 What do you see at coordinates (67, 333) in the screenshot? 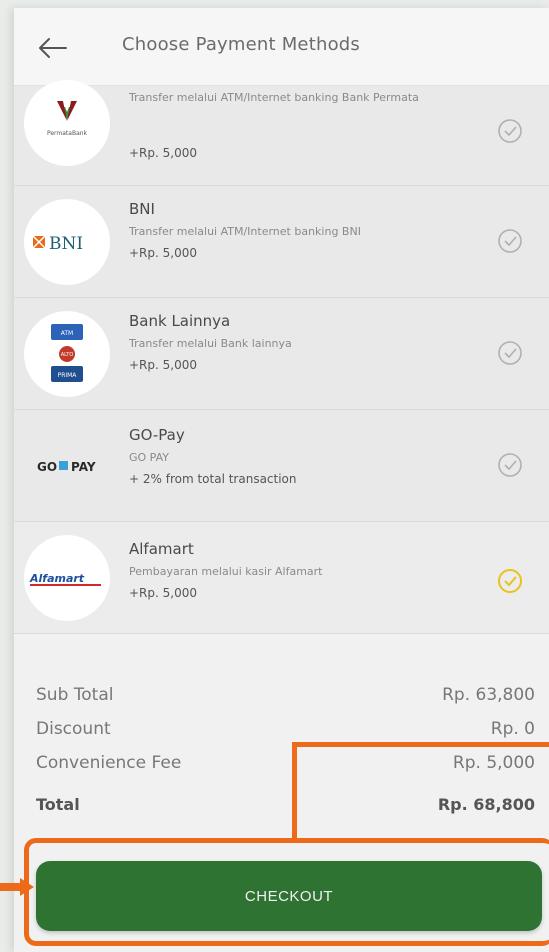
I see `svg-text: ATM` at bounding box center [67, 333].